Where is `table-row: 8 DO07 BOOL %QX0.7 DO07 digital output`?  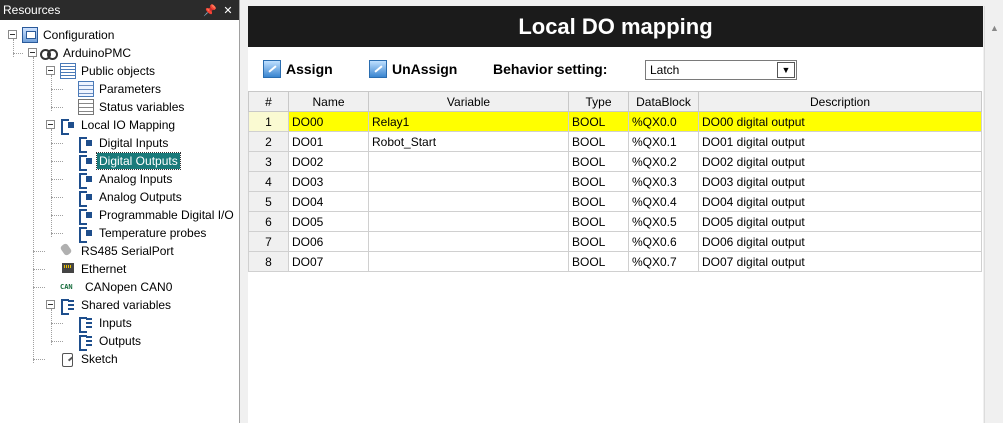 table-row: 8 DO07 BOOL %QX0.7 DO07 digital output is located at coordinates (615, 261).